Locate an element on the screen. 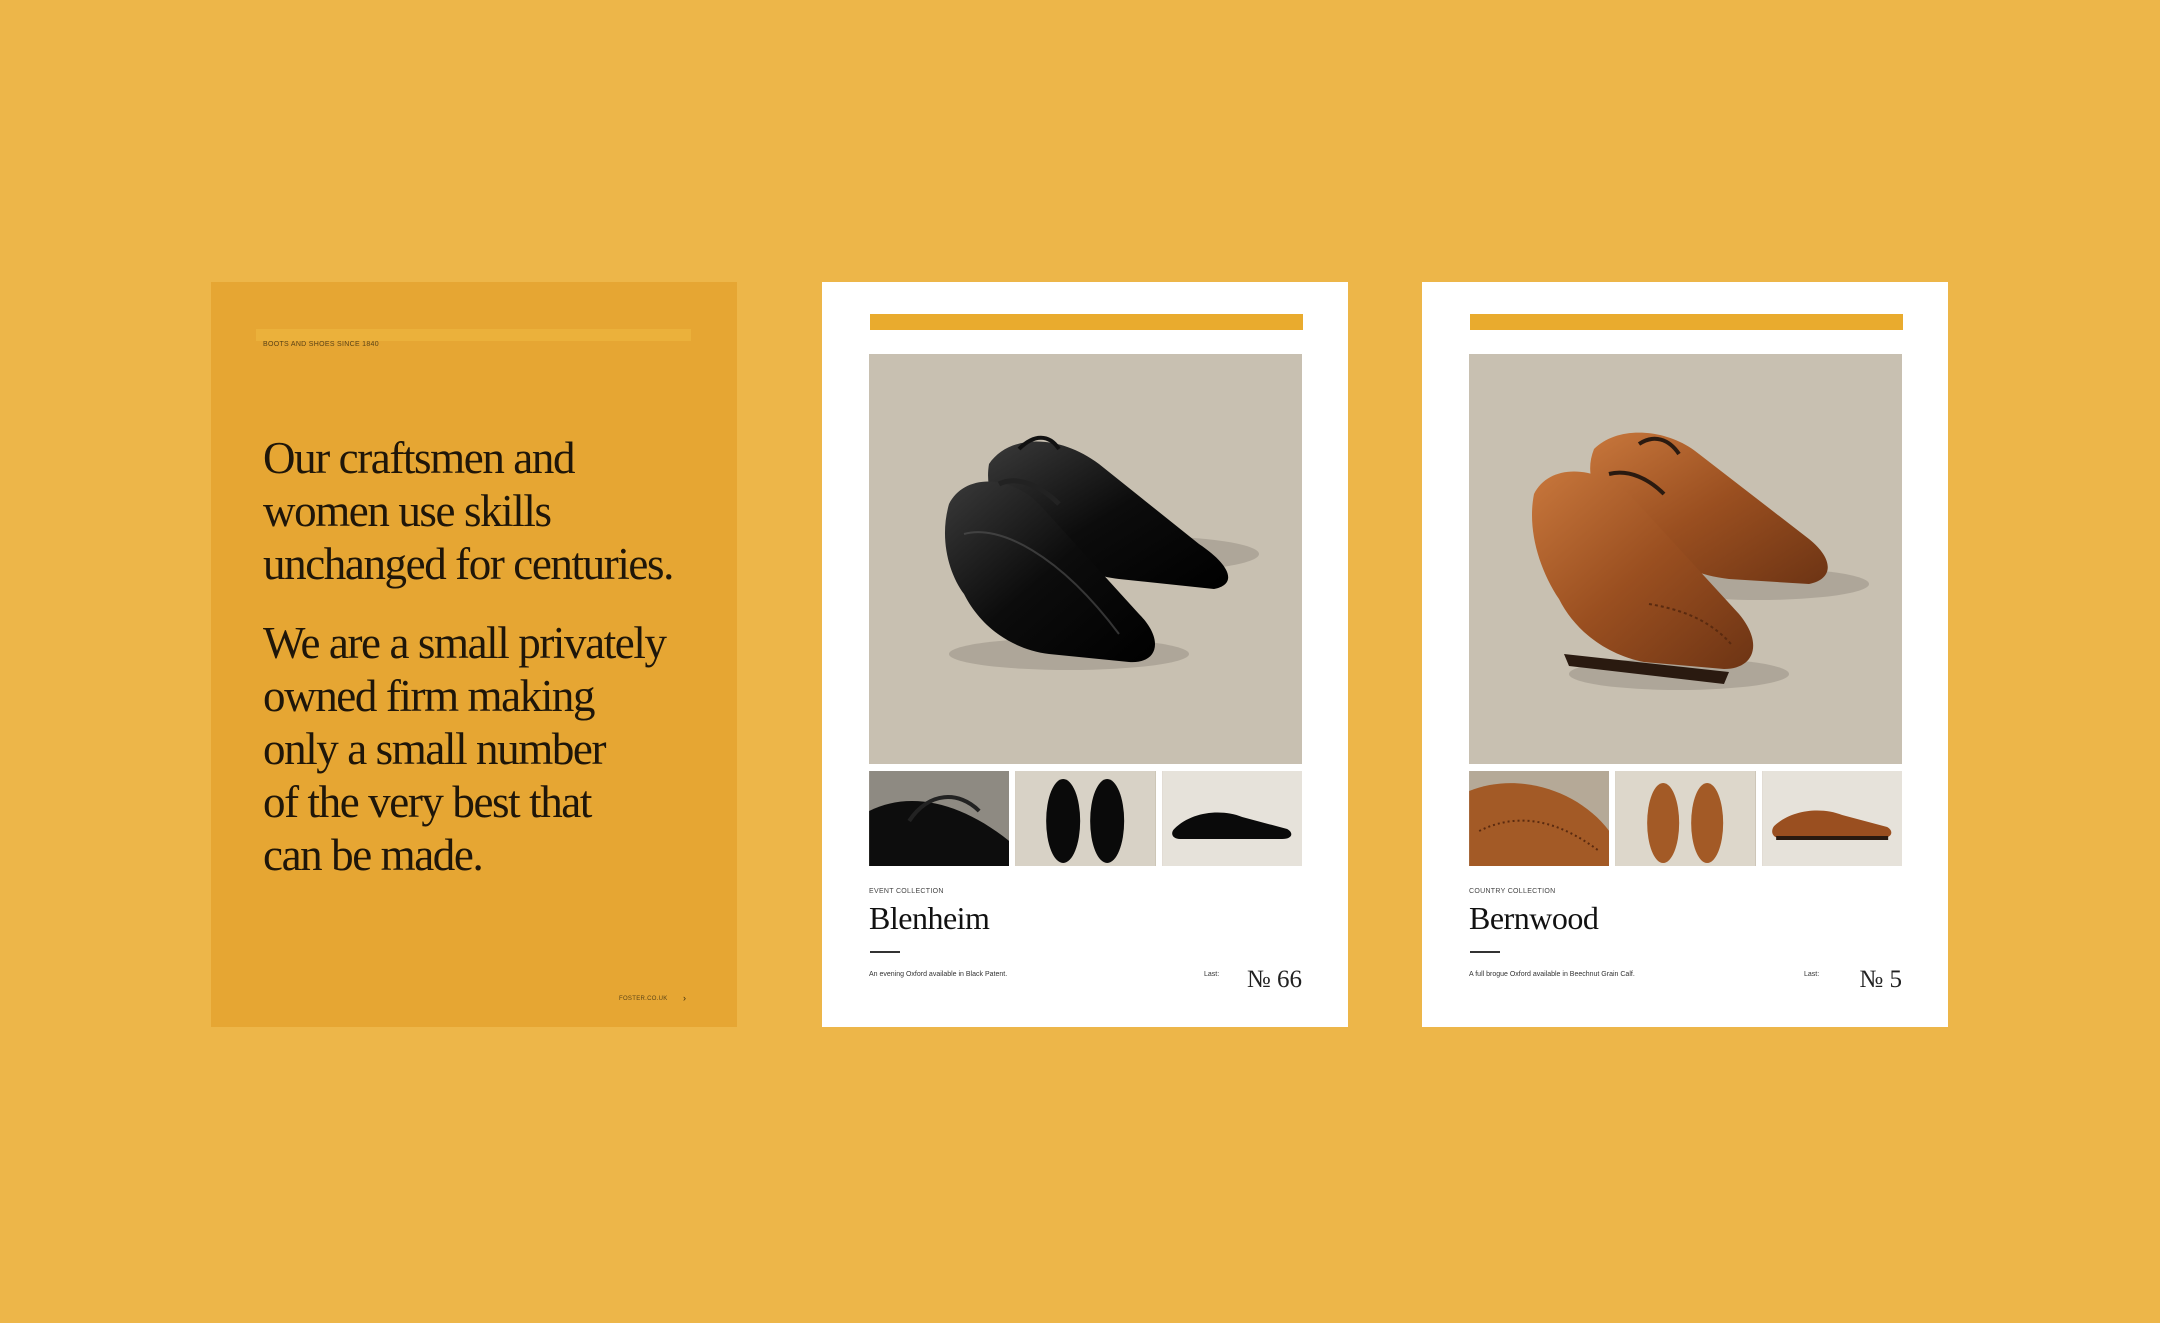 The image size is (2160, 1323). tan-brogue-pair-image is located at coordinates (1700, 561).